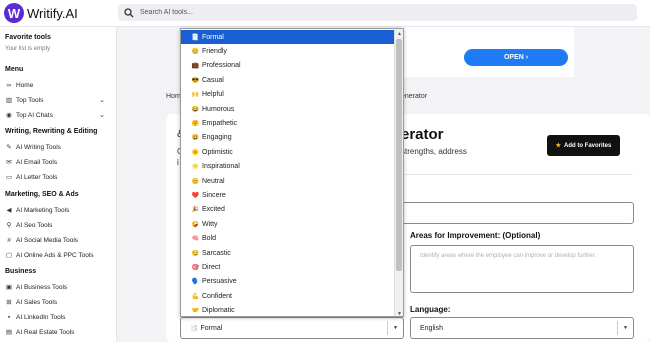 The image size is (650, 342). Describe the element at coordinates (9, 177) in the screenshot. I see `letter-icon: ▭` at that location.